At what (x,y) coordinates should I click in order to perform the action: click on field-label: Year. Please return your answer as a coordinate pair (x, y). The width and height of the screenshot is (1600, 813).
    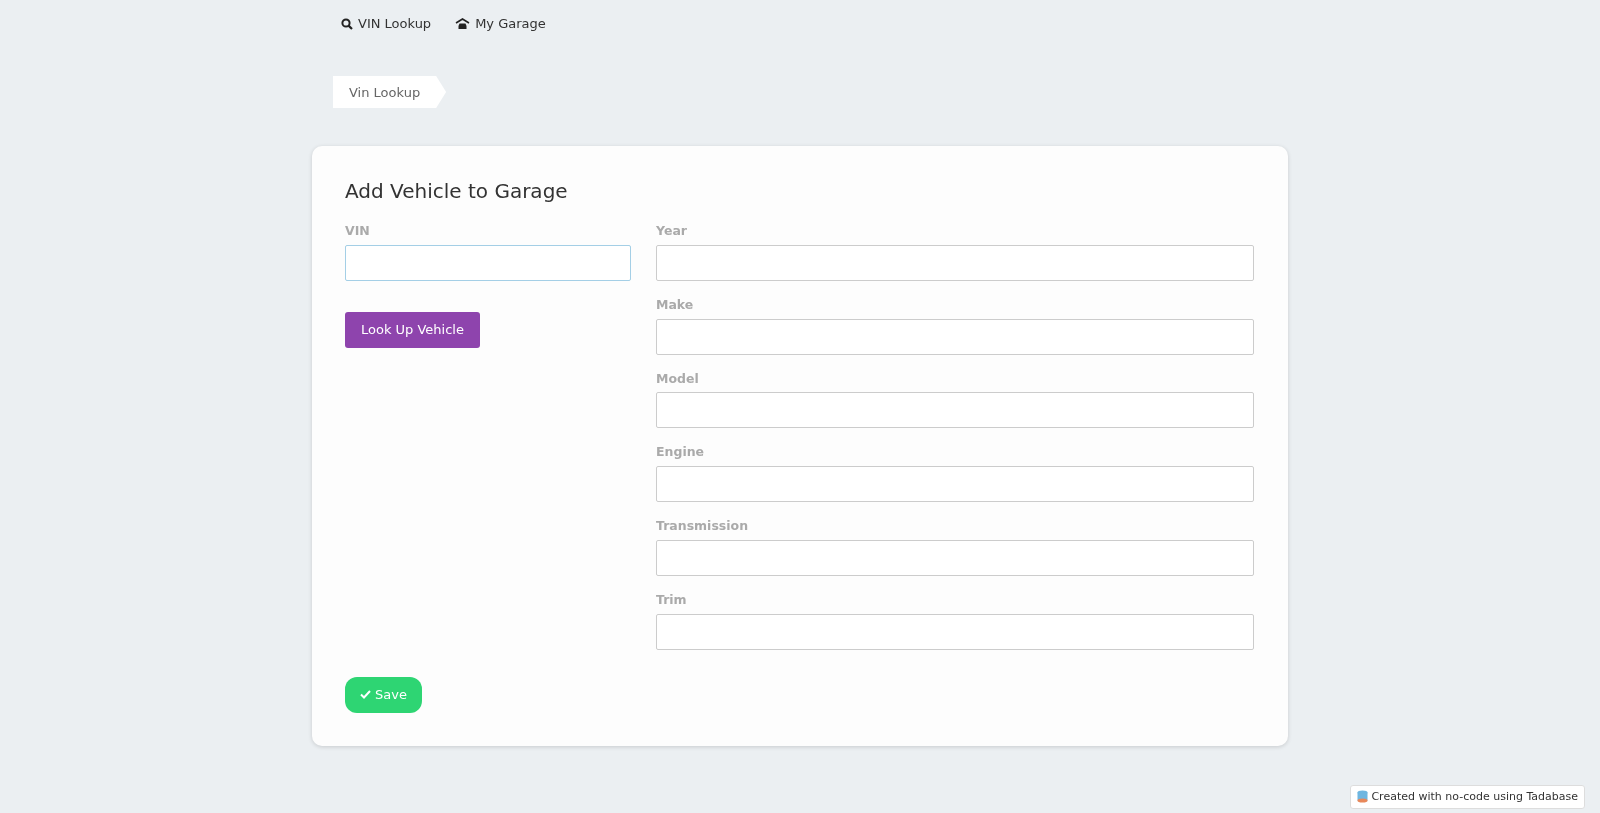
    Looking at the image, I should click on (672, 231).